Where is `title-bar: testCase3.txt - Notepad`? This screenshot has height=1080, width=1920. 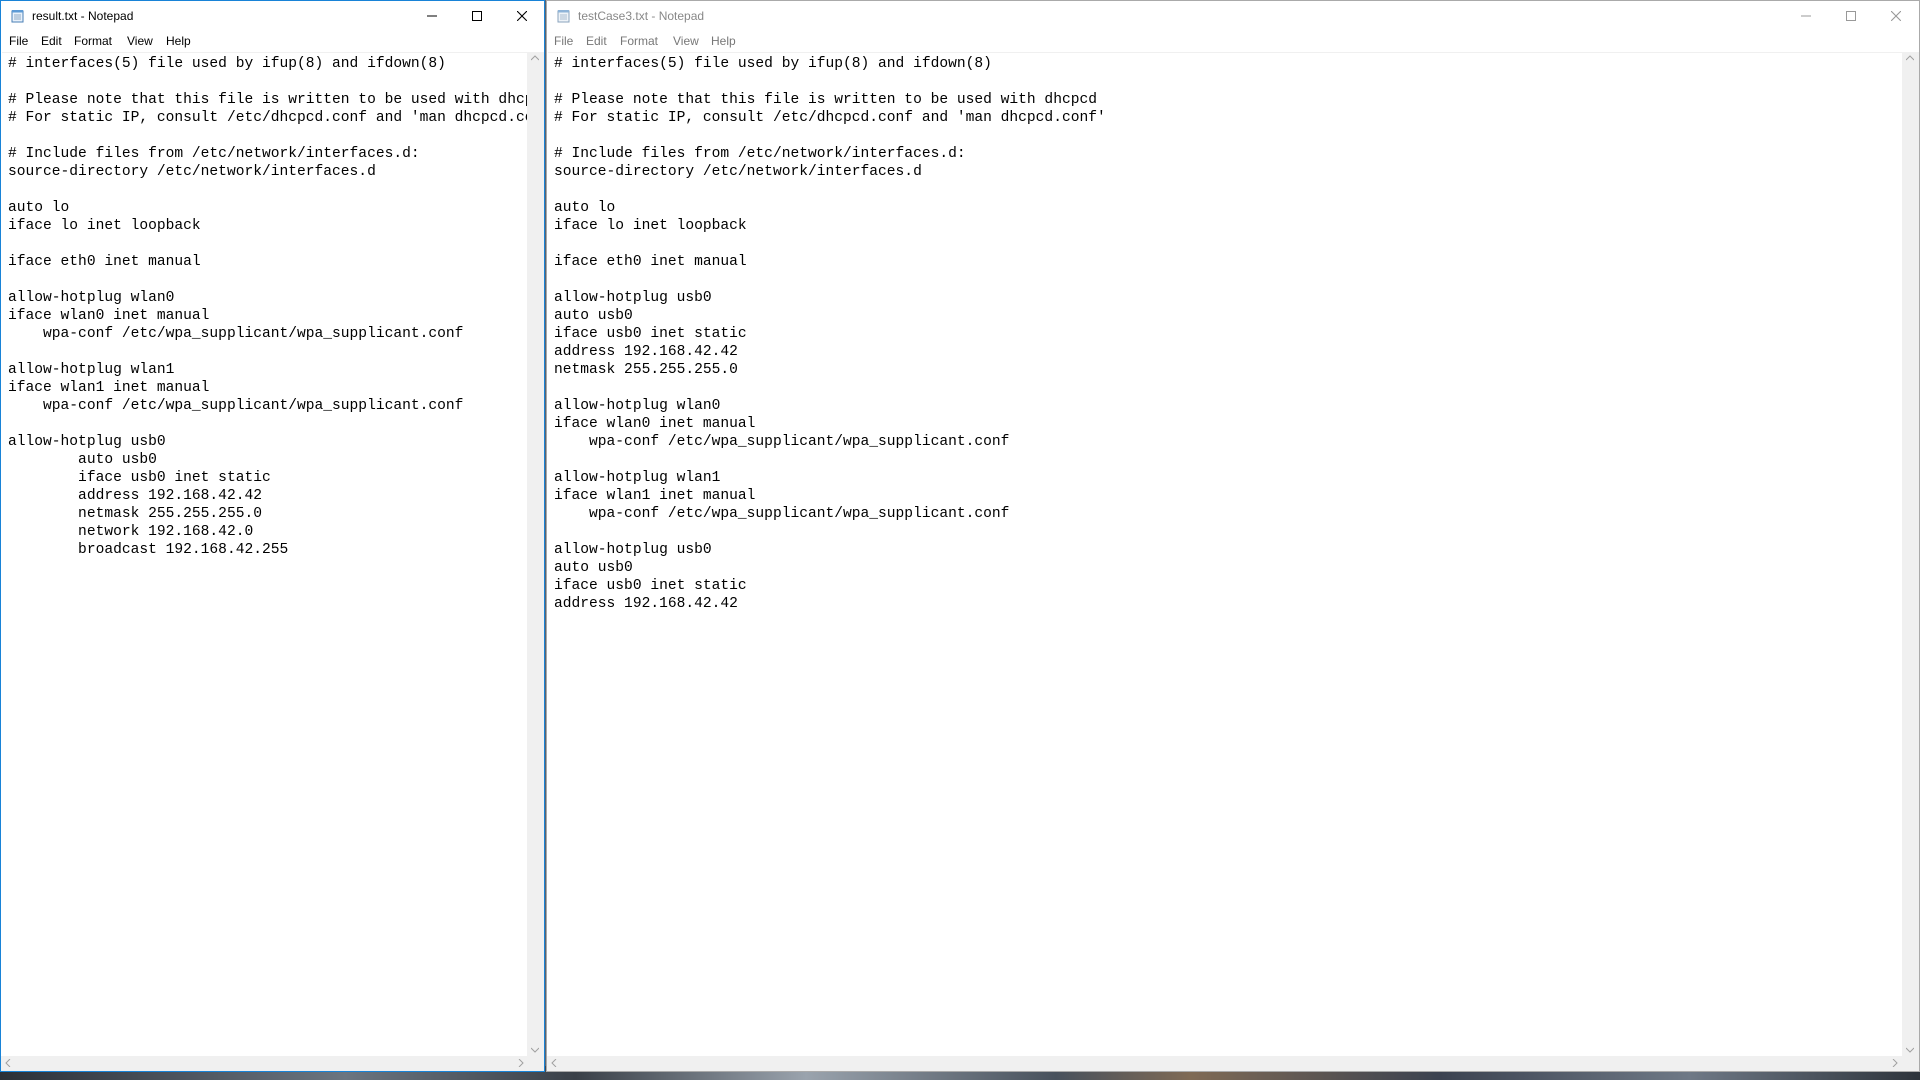 title-bar: testCase3.txt - Notepad is located at coordinates (1233, 16).